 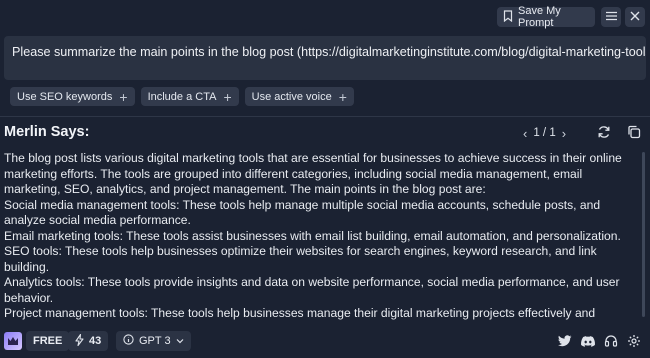 I want to click on chip-use-seo-keywords: Use SEO keywords +, so click(x=72, y=96).